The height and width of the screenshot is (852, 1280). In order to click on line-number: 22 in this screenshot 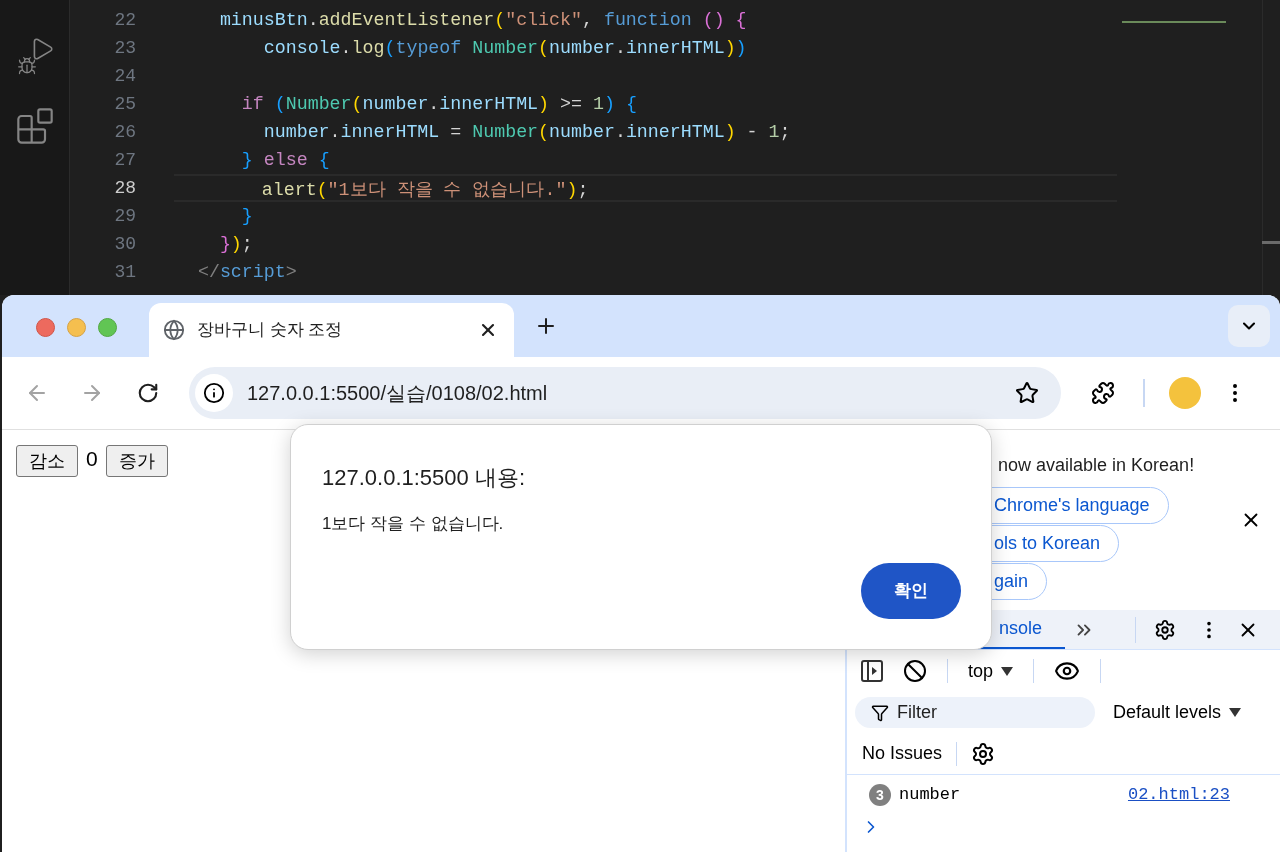, I will do `click(125, 20)`.